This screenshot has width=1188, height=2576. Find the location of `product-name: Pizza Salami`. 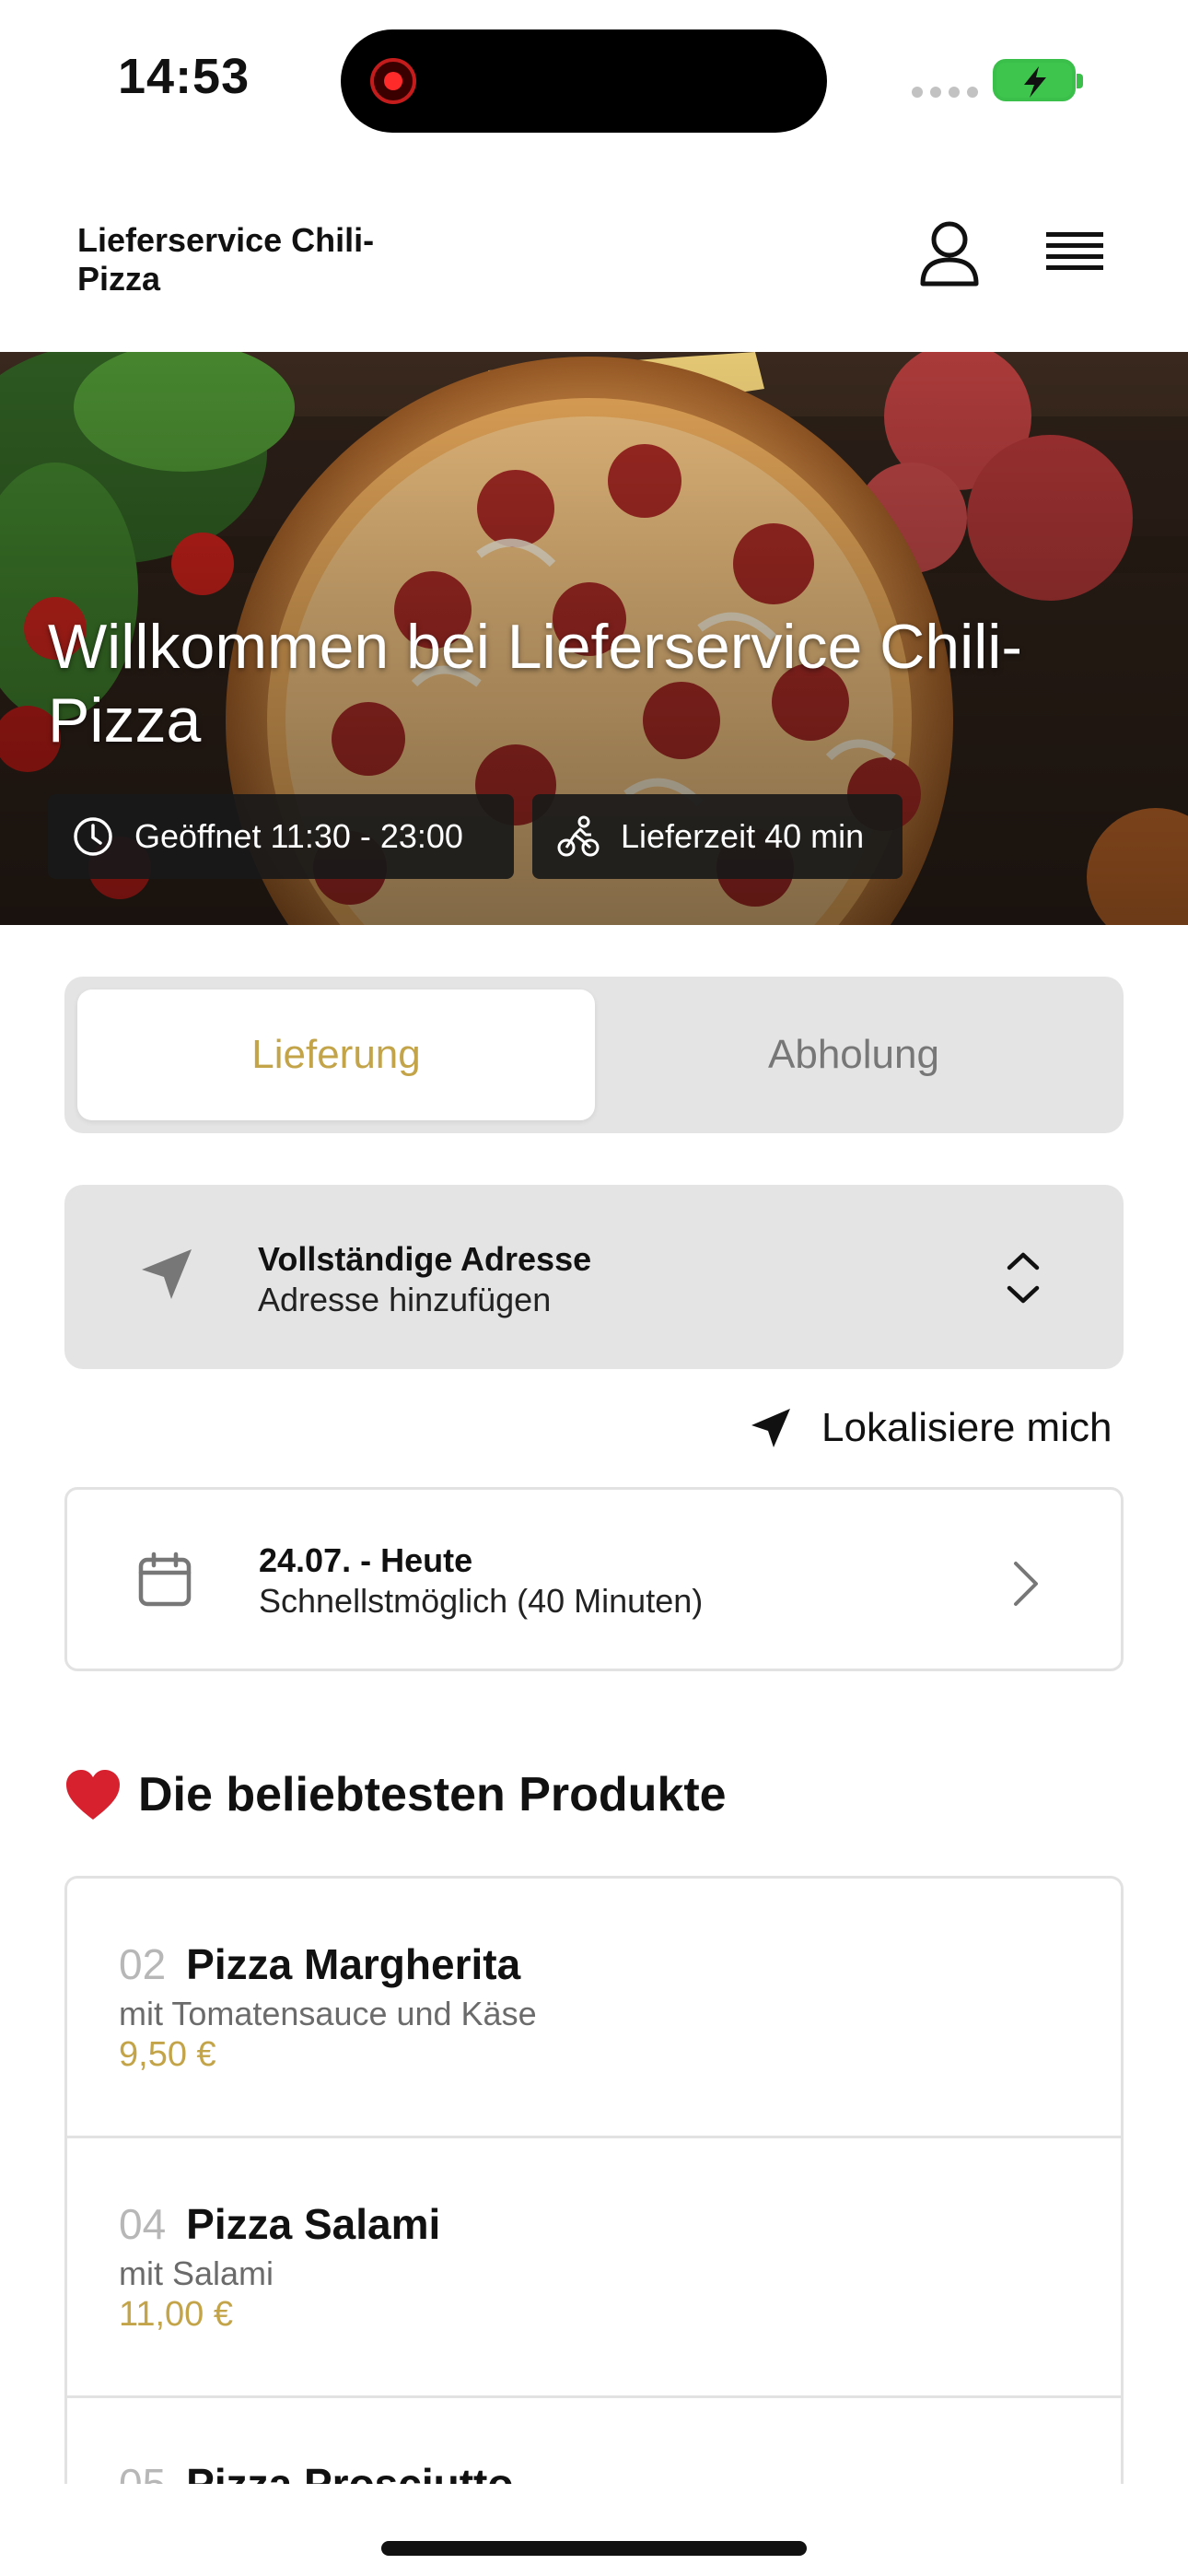

product-name: Pizza Salami is located at coordinates (313, 2224).